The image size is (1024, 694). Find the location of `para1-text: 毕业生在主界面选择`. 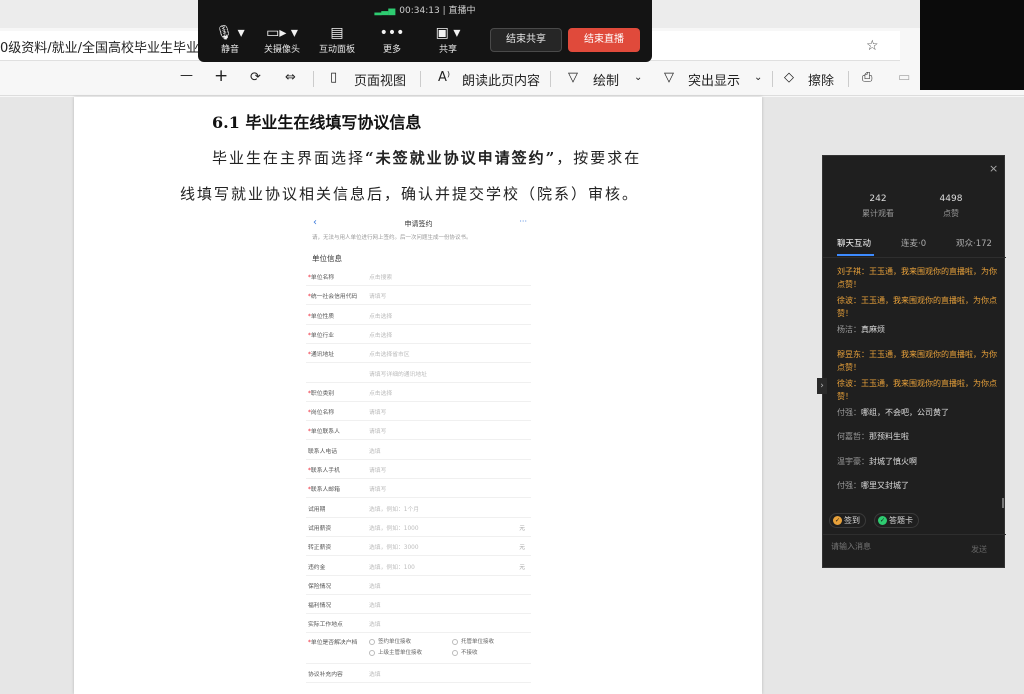

para1-text: 毕业生在主界面选择 is located at coordinates (289, 158).